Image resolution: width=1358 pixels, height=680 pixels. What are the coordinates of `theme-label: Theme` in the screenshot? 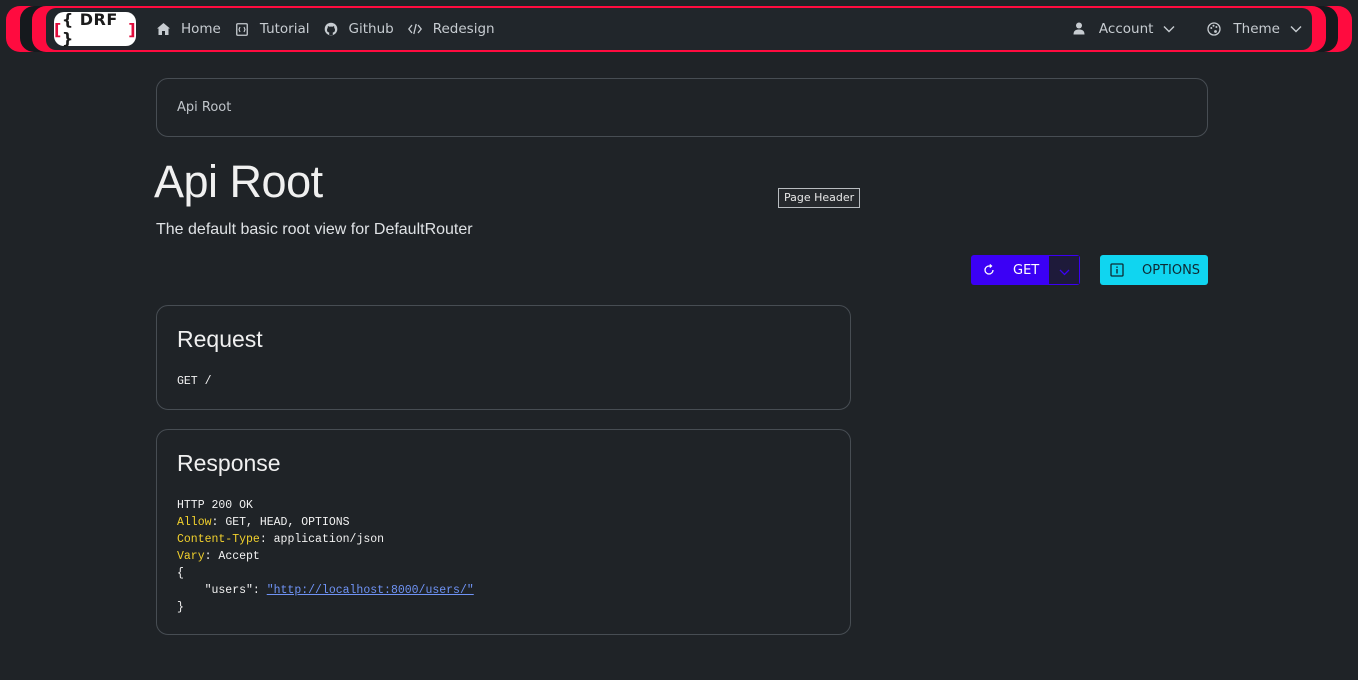 It's located at (1256, 29).